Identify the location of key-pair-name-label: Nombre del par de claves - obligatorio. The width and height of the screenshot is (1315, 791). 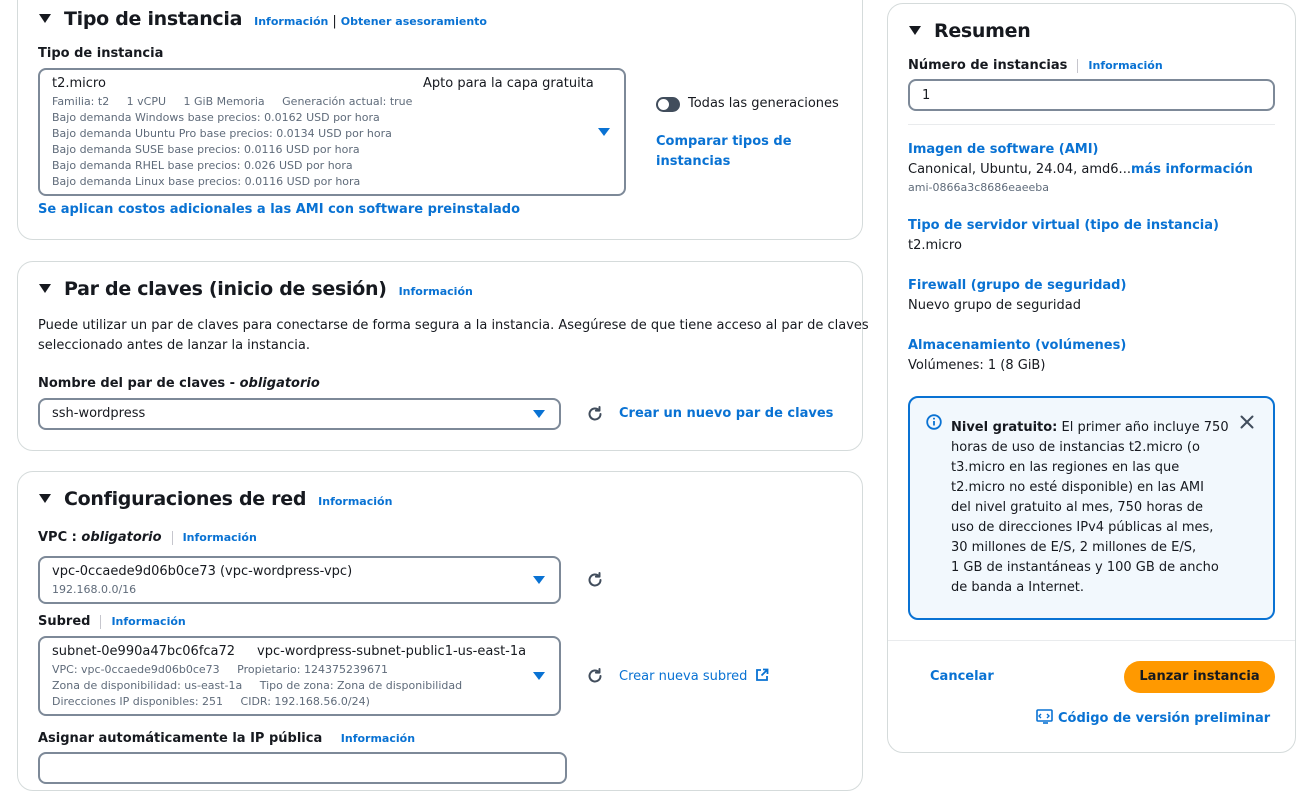
(179, 383).